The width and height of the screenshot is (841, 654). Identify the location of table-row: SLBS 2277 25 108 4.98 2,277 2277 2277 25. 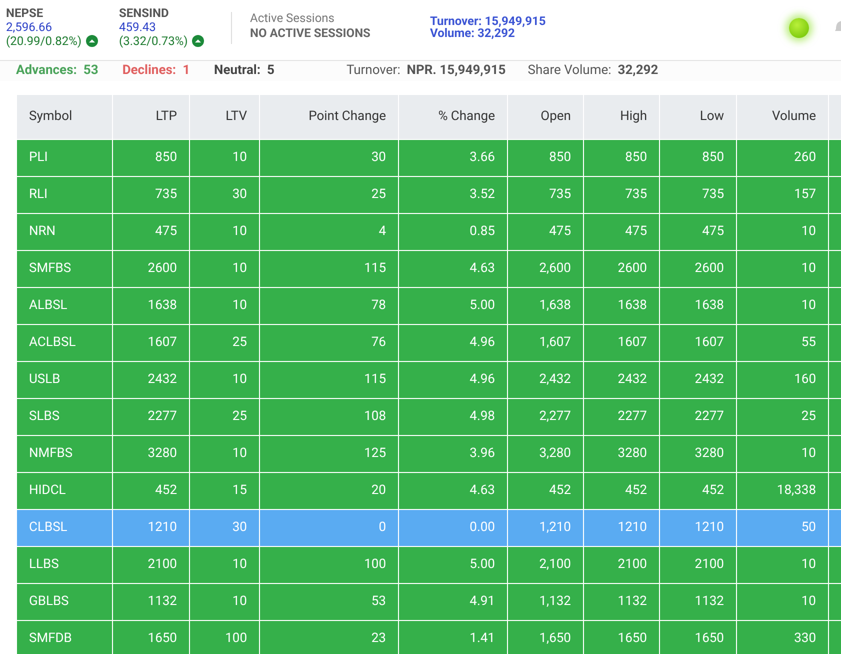
(428, 417).